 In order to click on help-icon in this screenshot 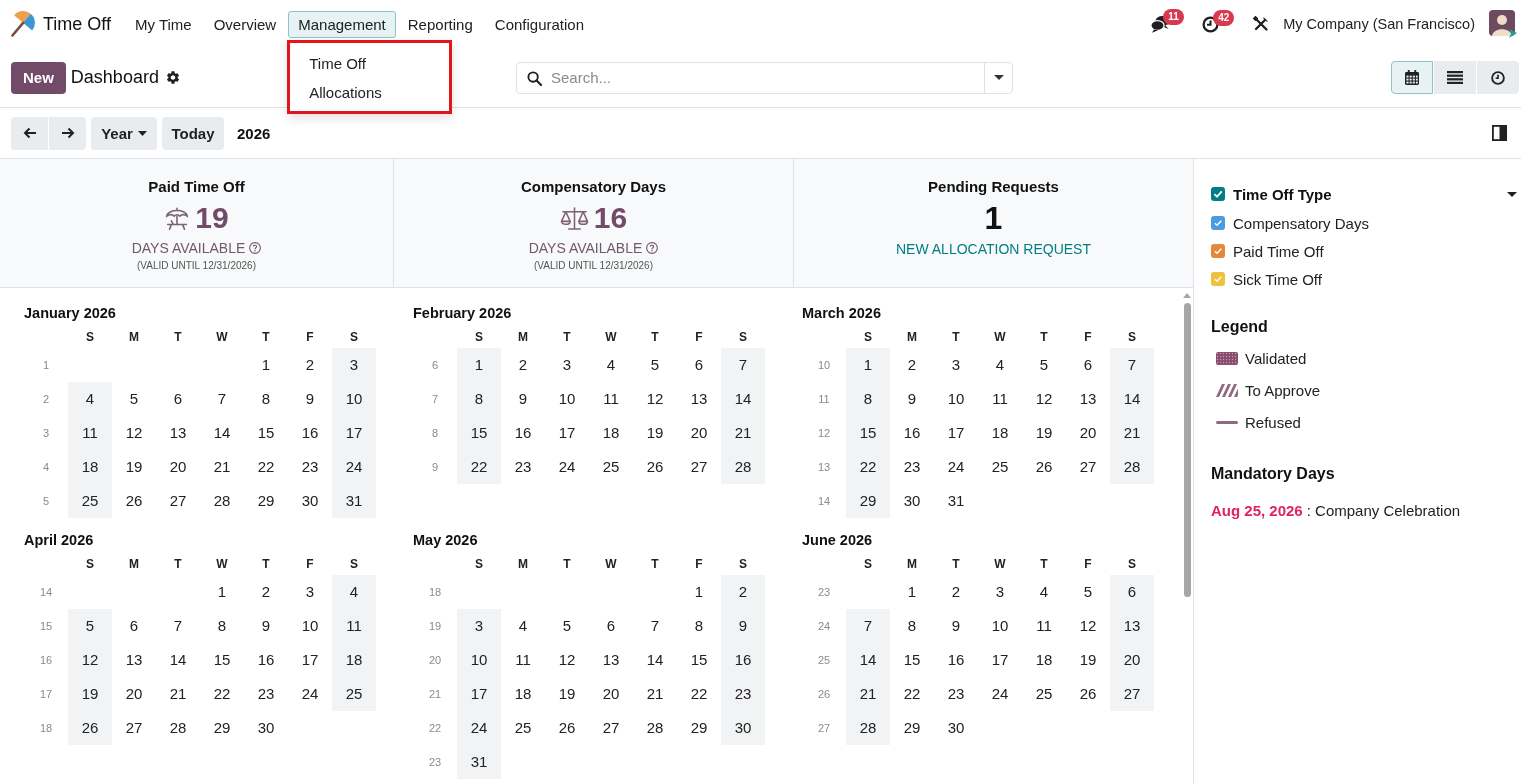, I will do `click(255, 248)`.